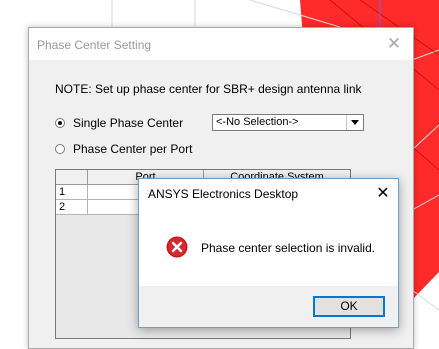 This screenshot has width=439, height=349. Describe the element at coordinates (177, 247) in the screenshot. I see `error-icon` at that location.